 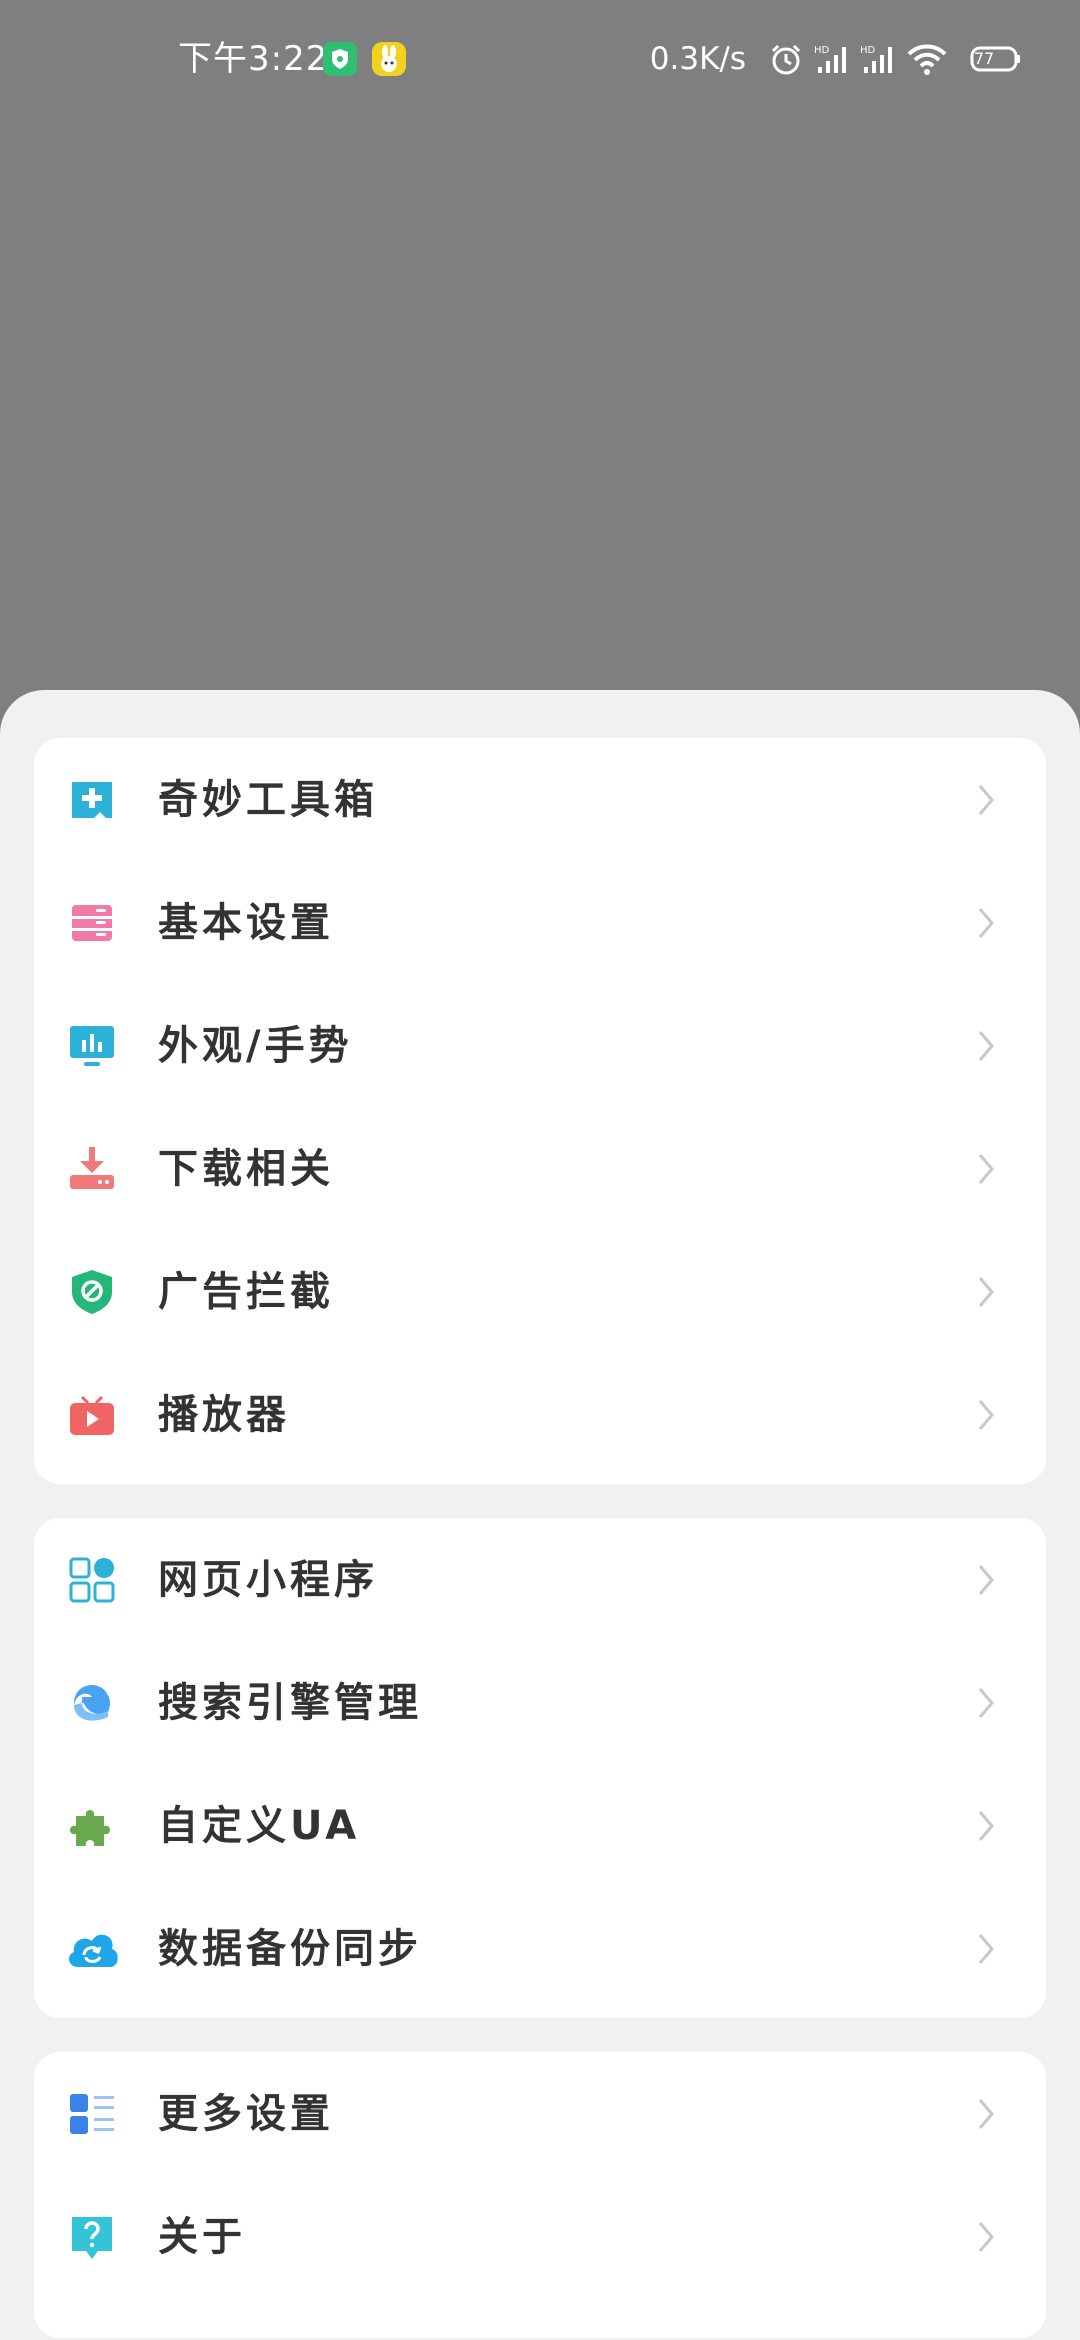 What do you see at coordinates (540, 1579) in the screenshot?
I see `menu-item-mini-program: 网页小程序` at bounding box center [540, 1579].